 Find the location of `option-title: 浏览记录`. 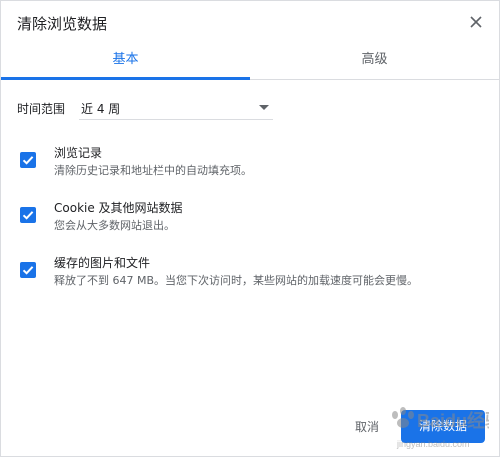

option-title: 浏览记录 is located at coordinates (78, 153).